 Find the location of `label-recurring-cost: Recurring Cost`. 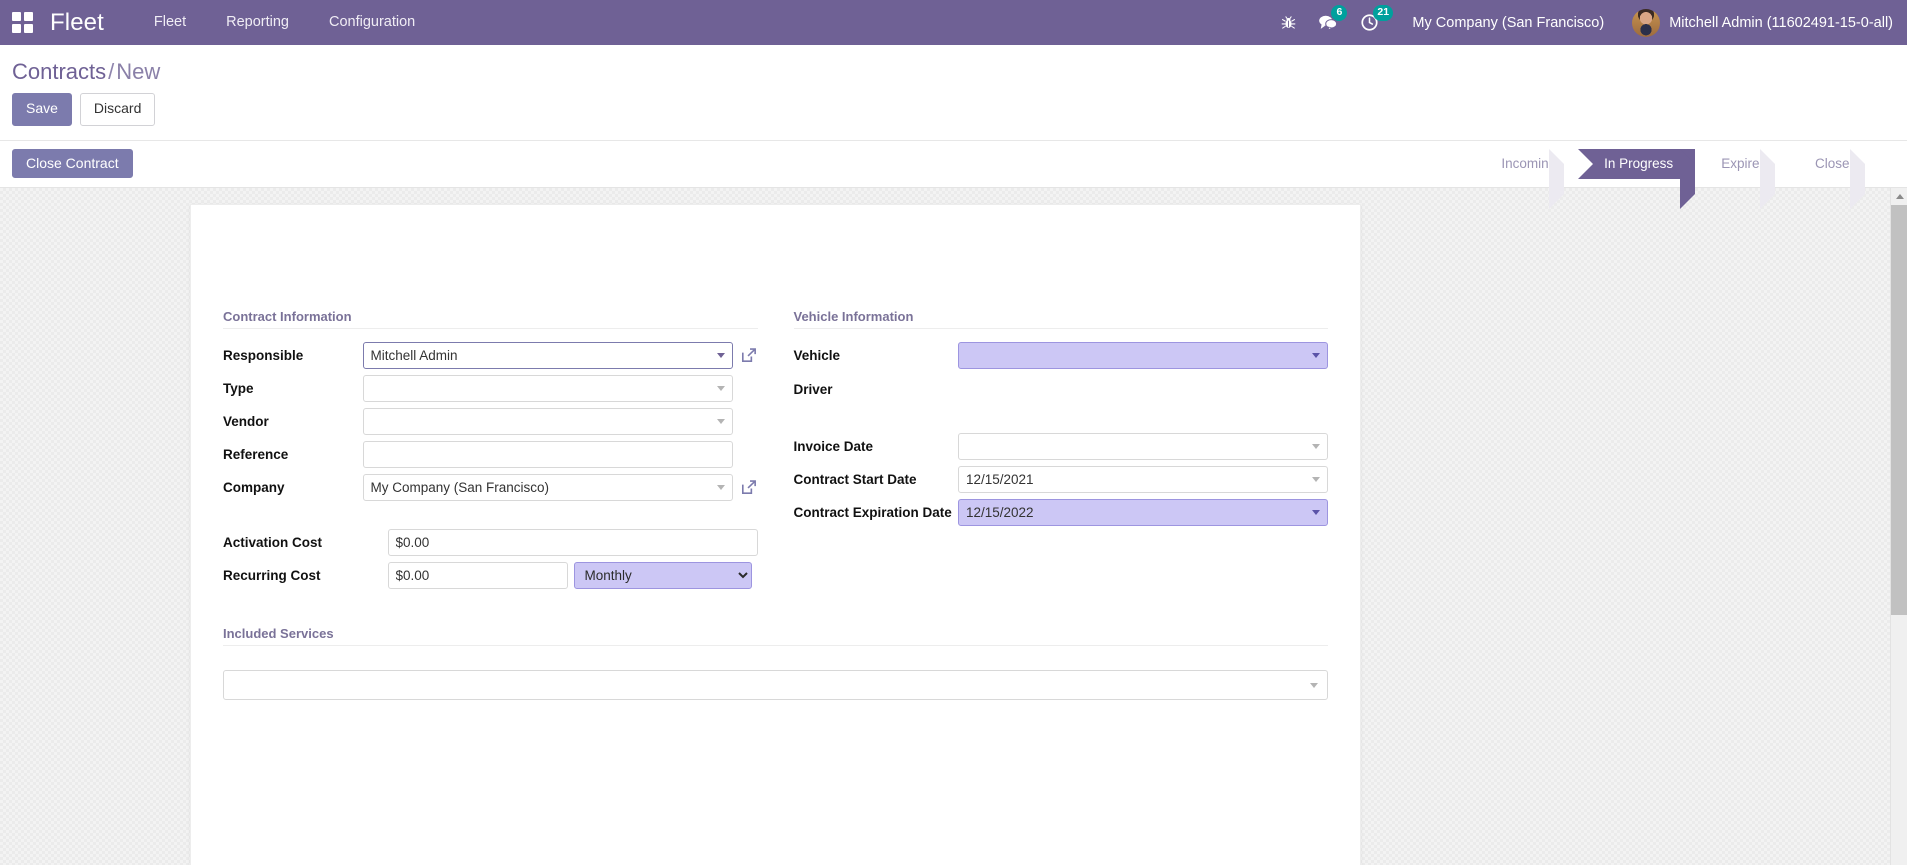

label-recurring-cost: Recurring Cost is located at coordinates (272, 575).